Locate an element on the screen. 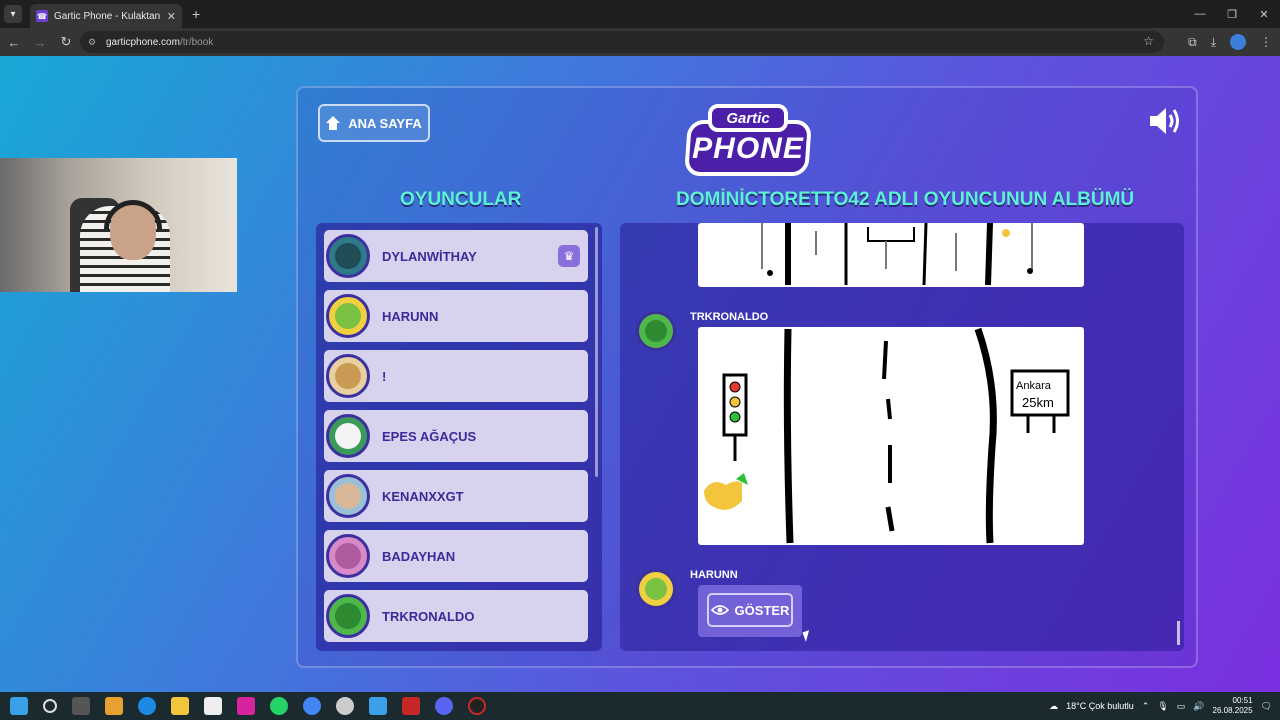  player-name: BADAYHAN is located at coordinates (419, 556).